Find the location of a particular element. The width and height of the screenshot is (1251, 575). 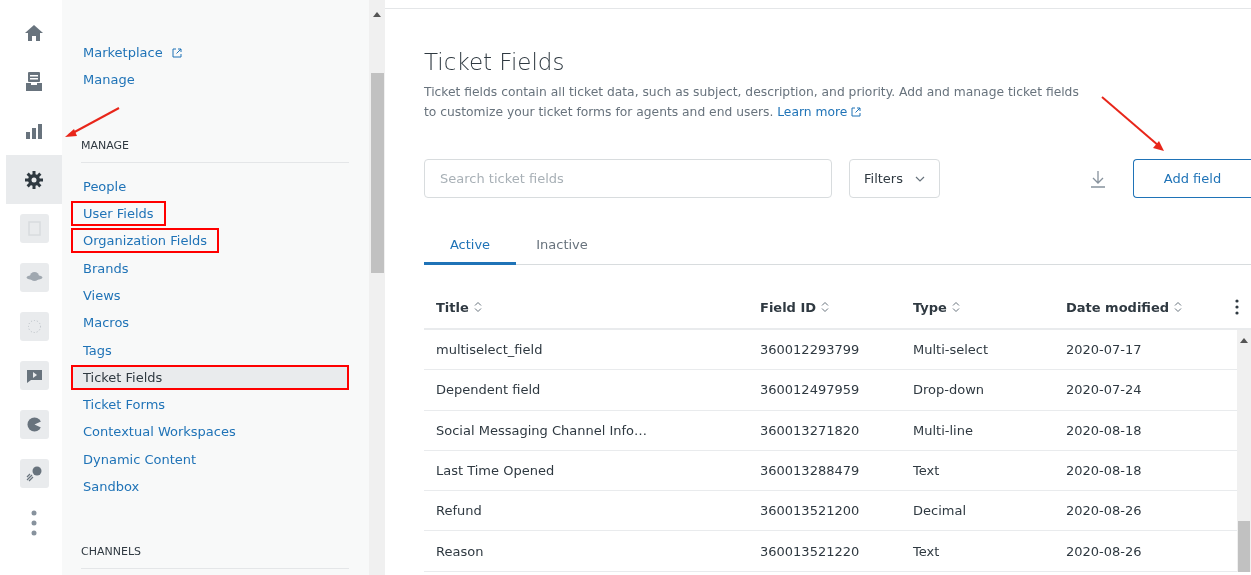

tab: Inactive is located at coordinates (562, 245).